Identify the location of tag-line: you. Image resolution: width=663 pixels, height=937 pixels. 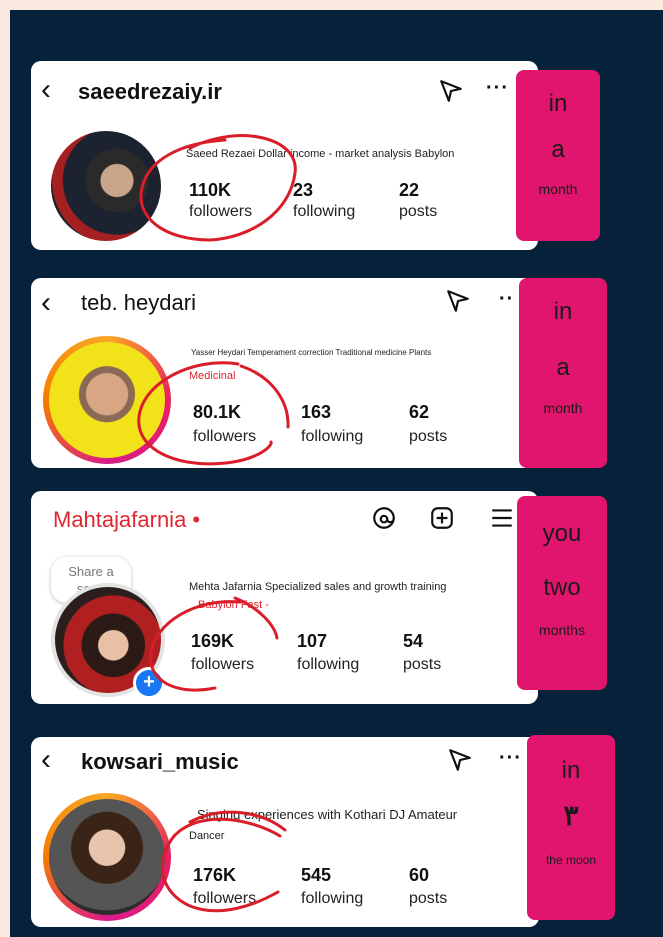
(562, 533).